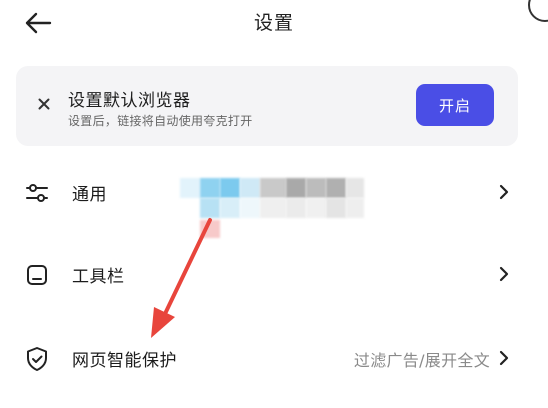 The image size is (548, 408). I want to click on enable-button: 开启, so click(455, 105).